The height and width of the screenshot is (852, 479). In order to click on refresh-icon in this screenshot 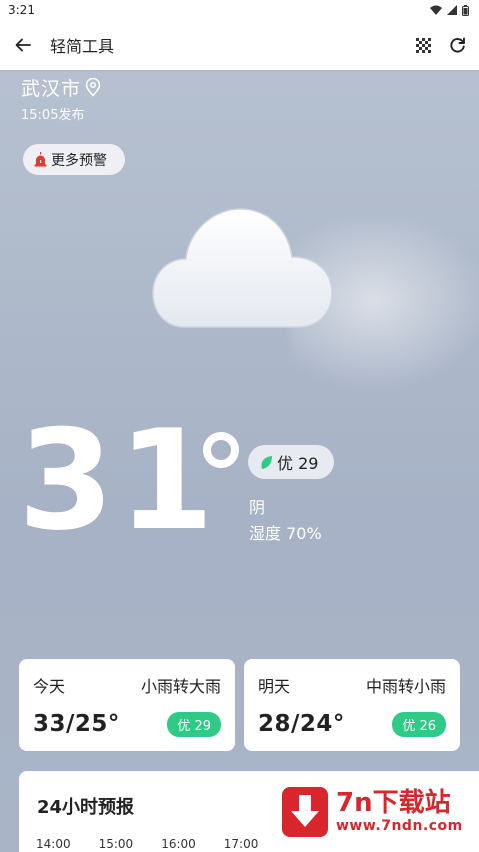, I will do `click(457, 45)`.